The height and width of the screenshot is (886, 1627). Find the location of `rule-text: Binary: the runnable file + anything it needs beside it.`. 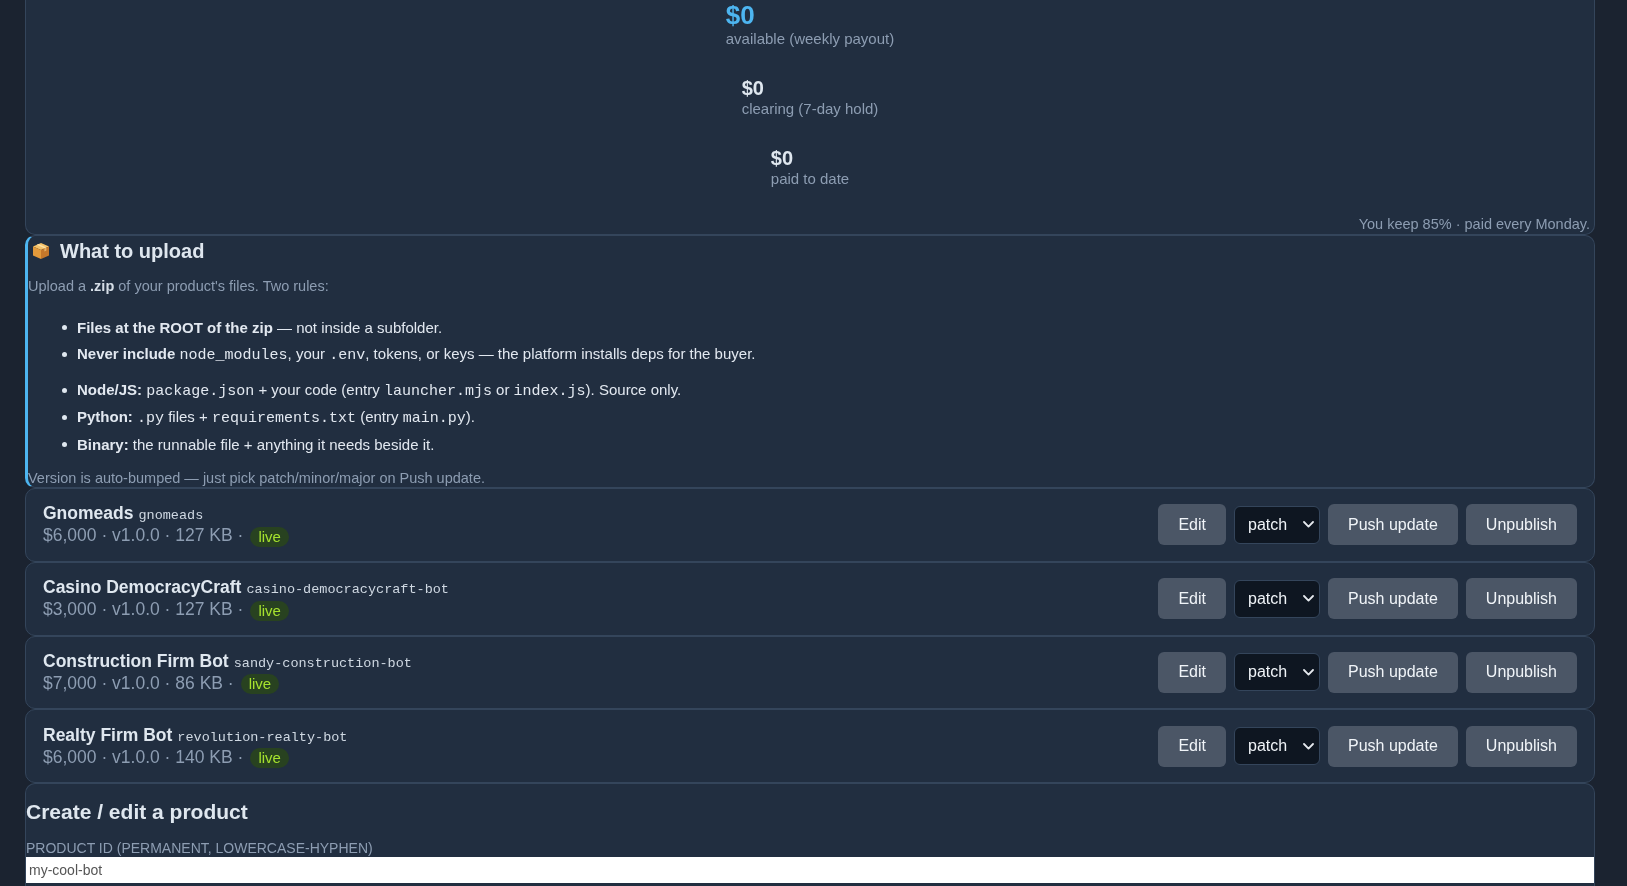

rule-text: Binary: the runnable file + anything it needs beside it. is located at coordinates (256, 445).